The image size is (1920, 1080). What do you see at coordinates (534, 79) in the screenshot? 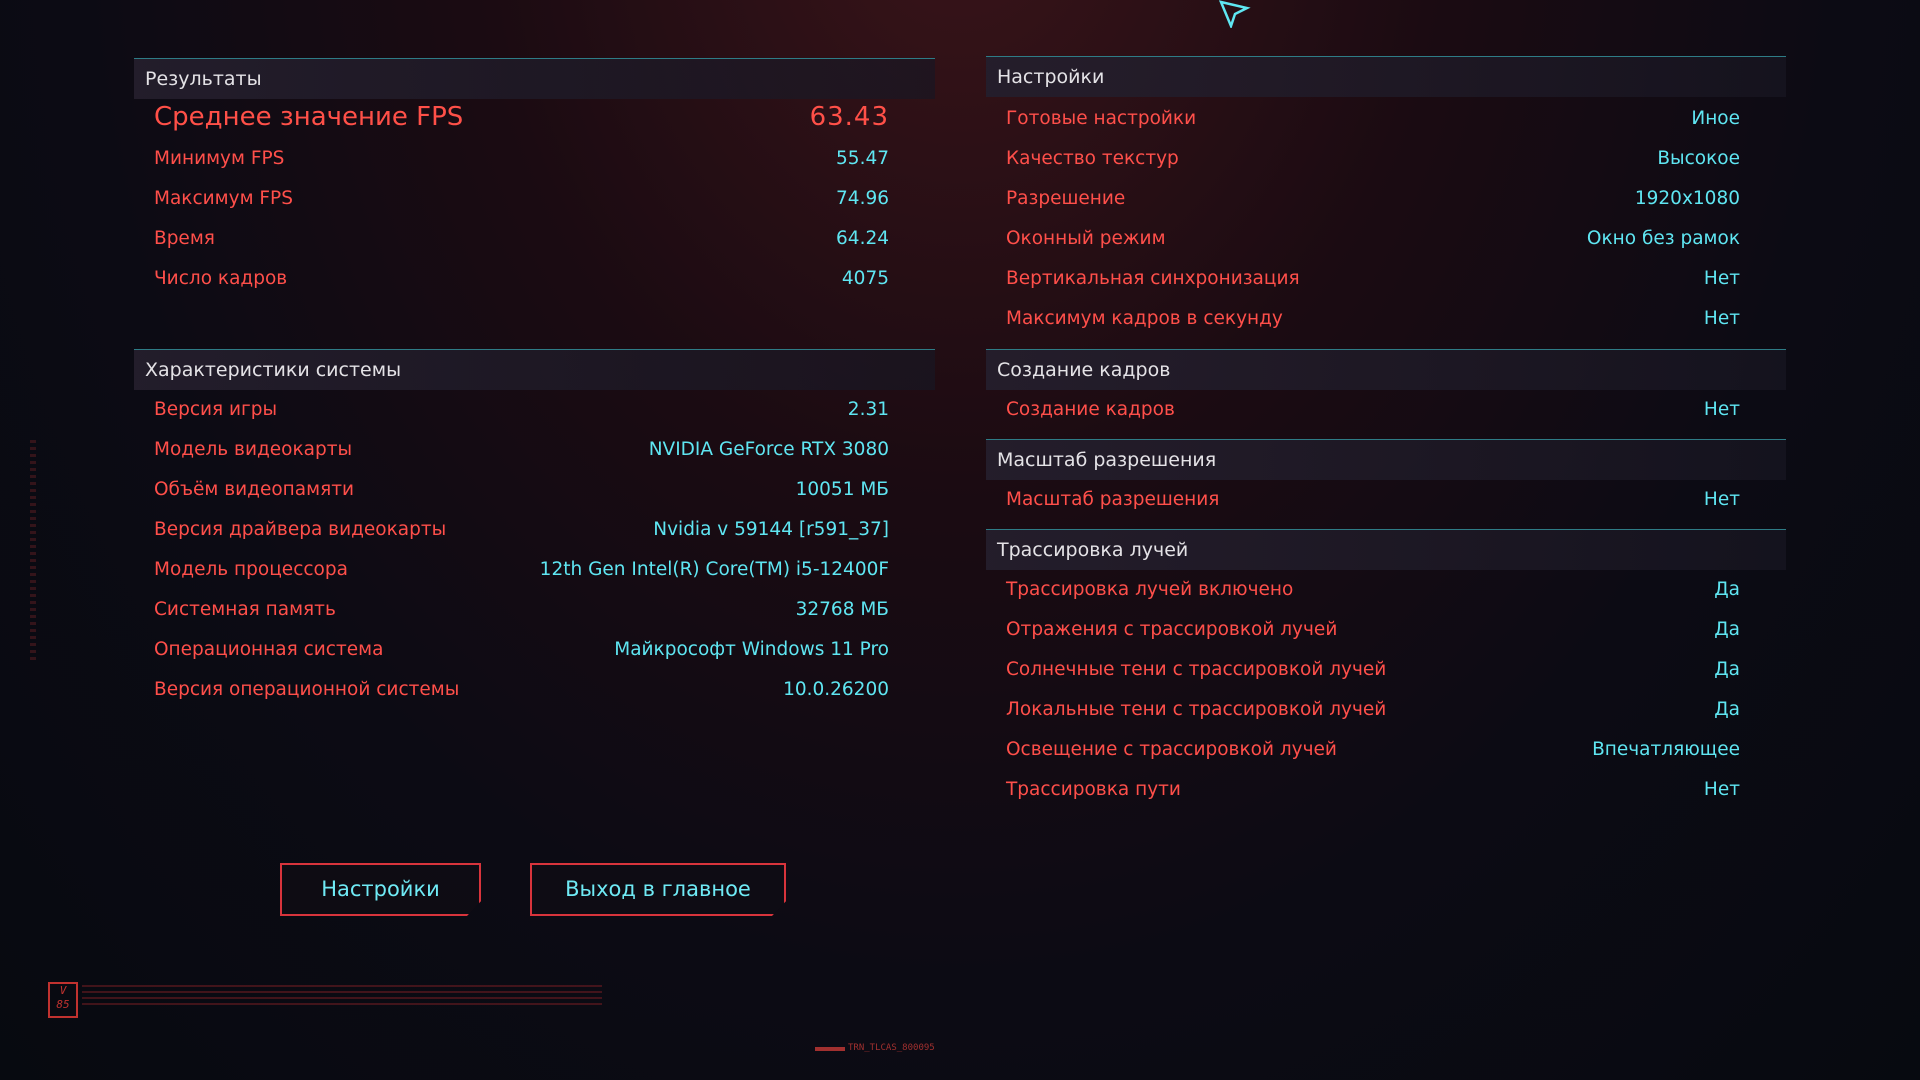
I see `results-header: Результаты` at bounding box center [534, 79].